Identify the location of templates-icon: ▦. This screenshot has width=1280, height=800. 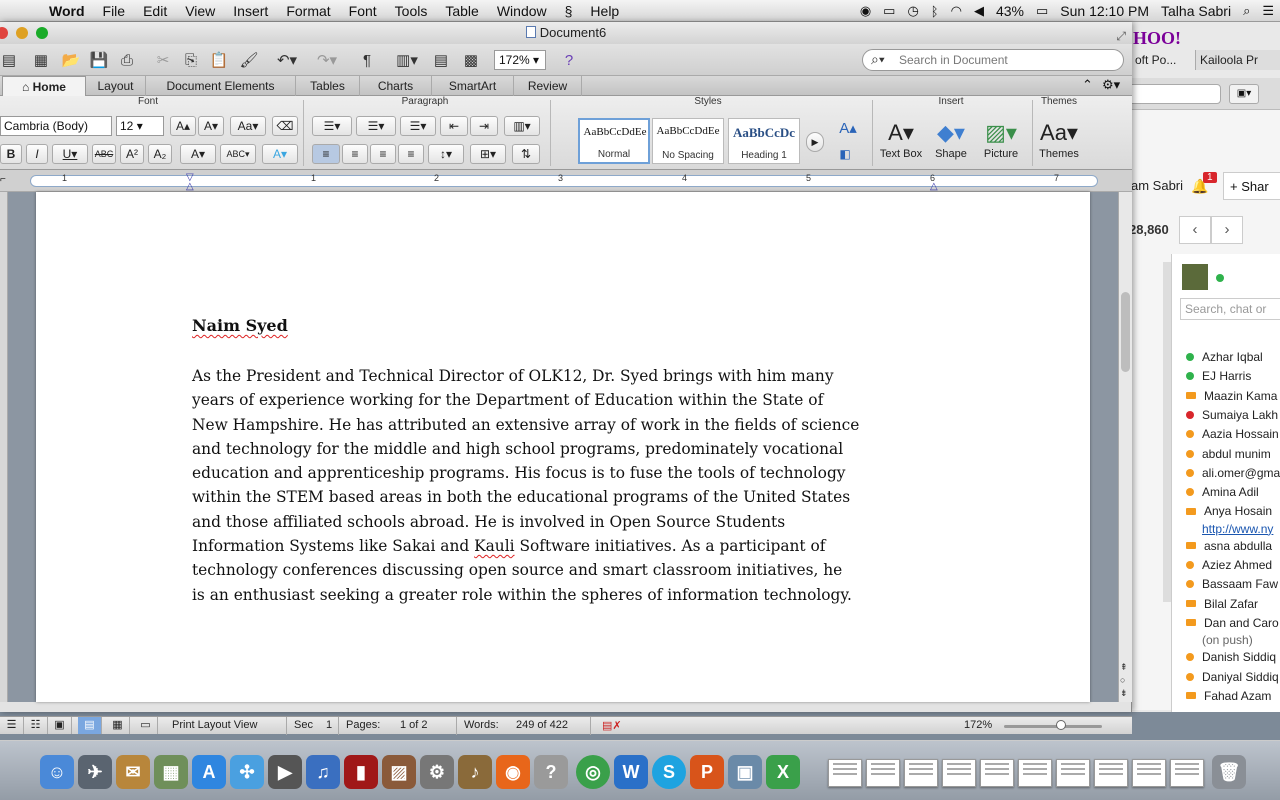
(41, 60).